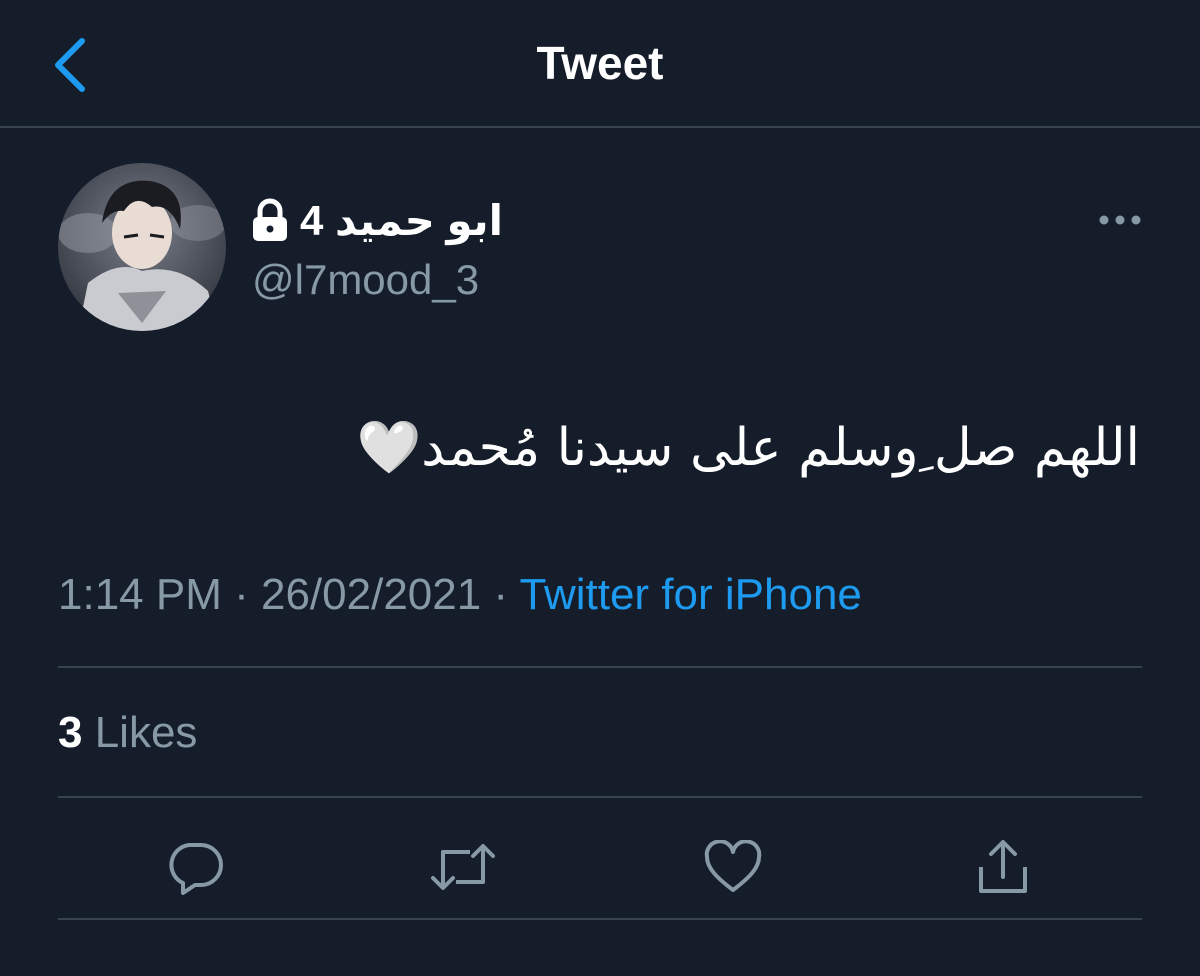 The image size is (1200, 976). I want to click on author-display-name-row: ابو حميد 4, so click(376, 220).